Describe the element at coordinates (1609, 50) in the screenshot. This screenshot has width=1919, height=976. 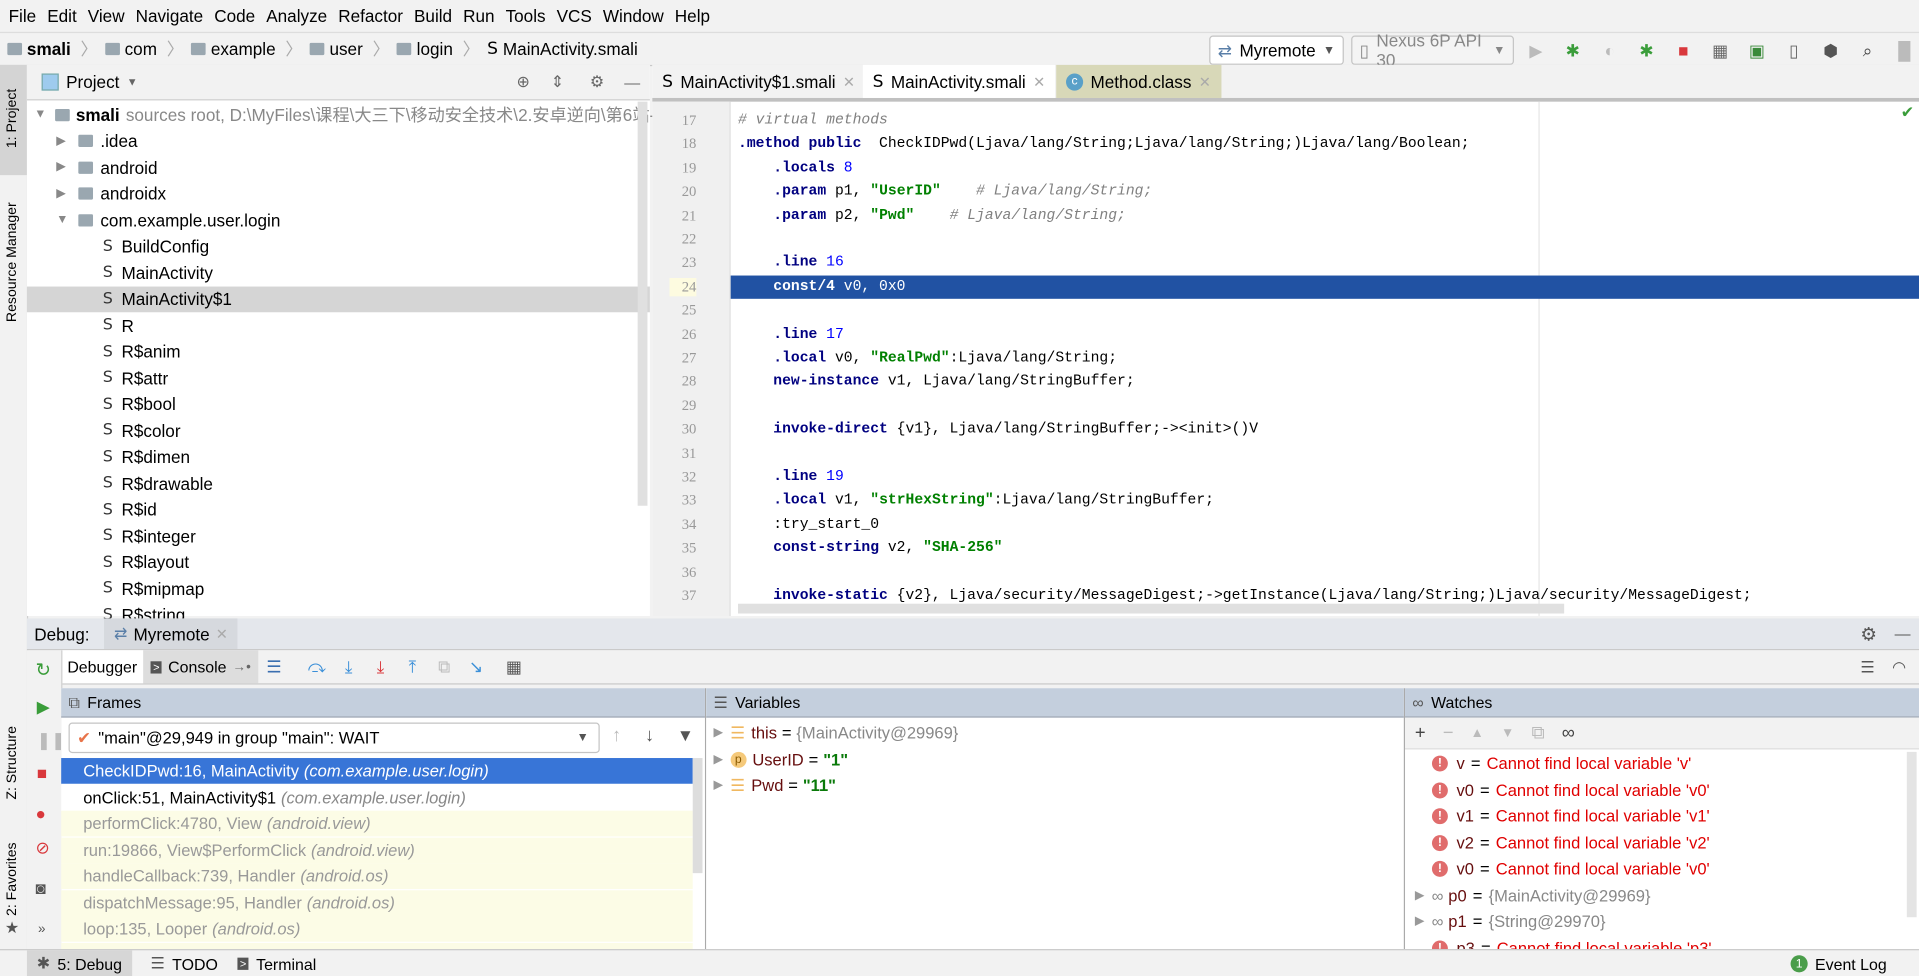
I see `profile-icon: ◐` at that location.